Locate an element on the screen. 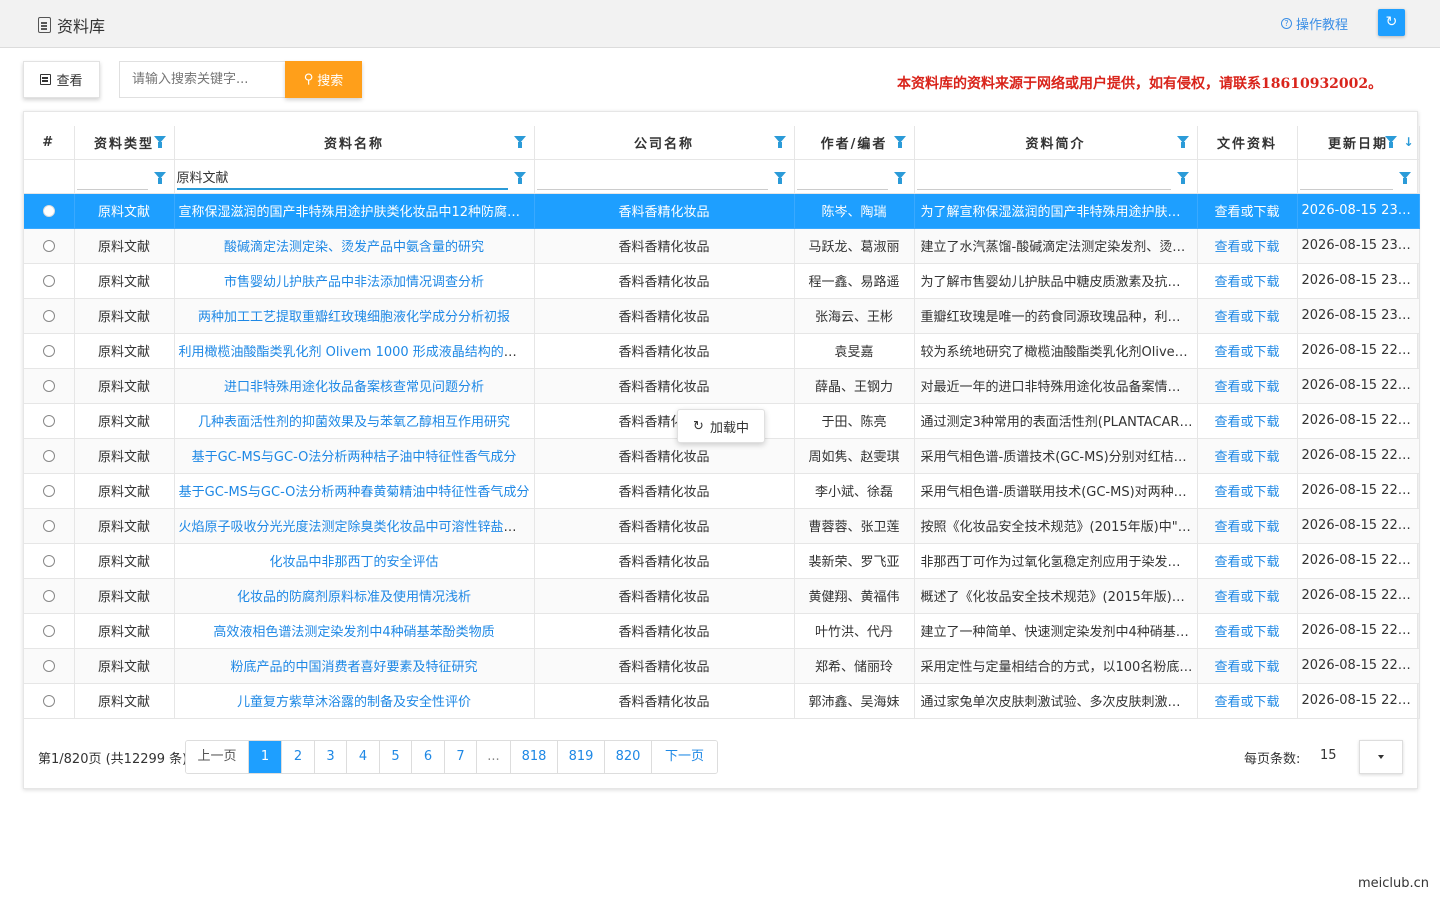 The image size is (1440, 900). doc-title-link: 化妆品中非那西丁的安全评估 is located at coordinates (353, 562).